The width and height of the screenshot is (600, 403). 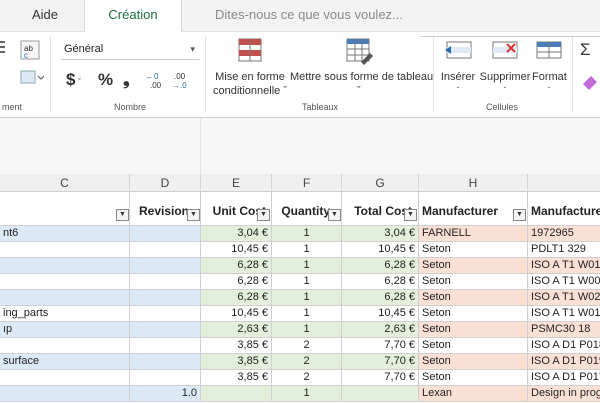 What do you see at coordinates (65, 362) in the screenshot?
I see `description-cell: surface` at bounding box center [65, 362].